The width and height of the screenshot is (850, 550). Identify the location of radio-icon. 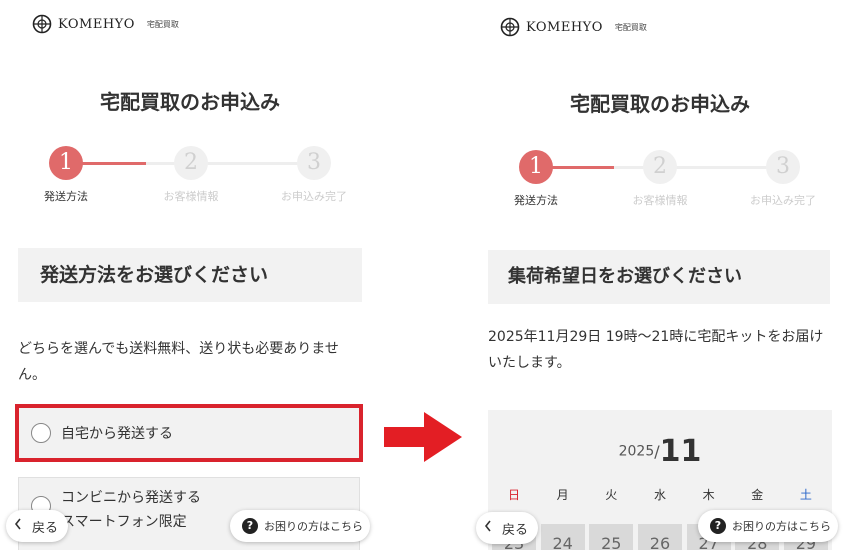
(41, 433).